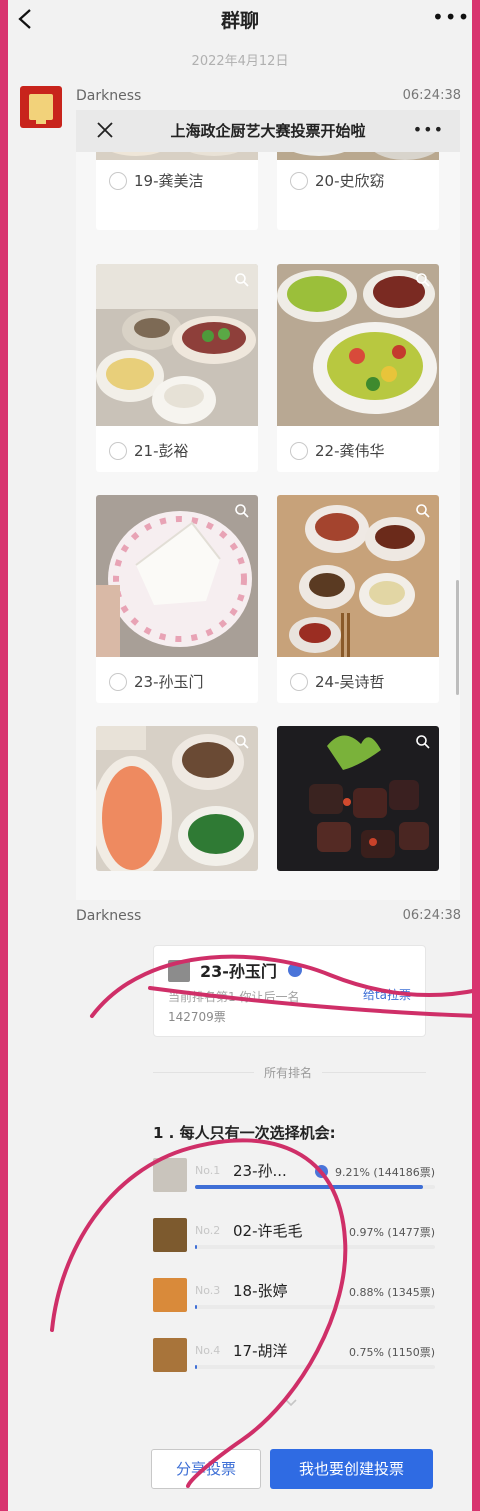 This screenshot has height=1511, width=480. I want to click on rank-number: No.2, so click(208, 1230).